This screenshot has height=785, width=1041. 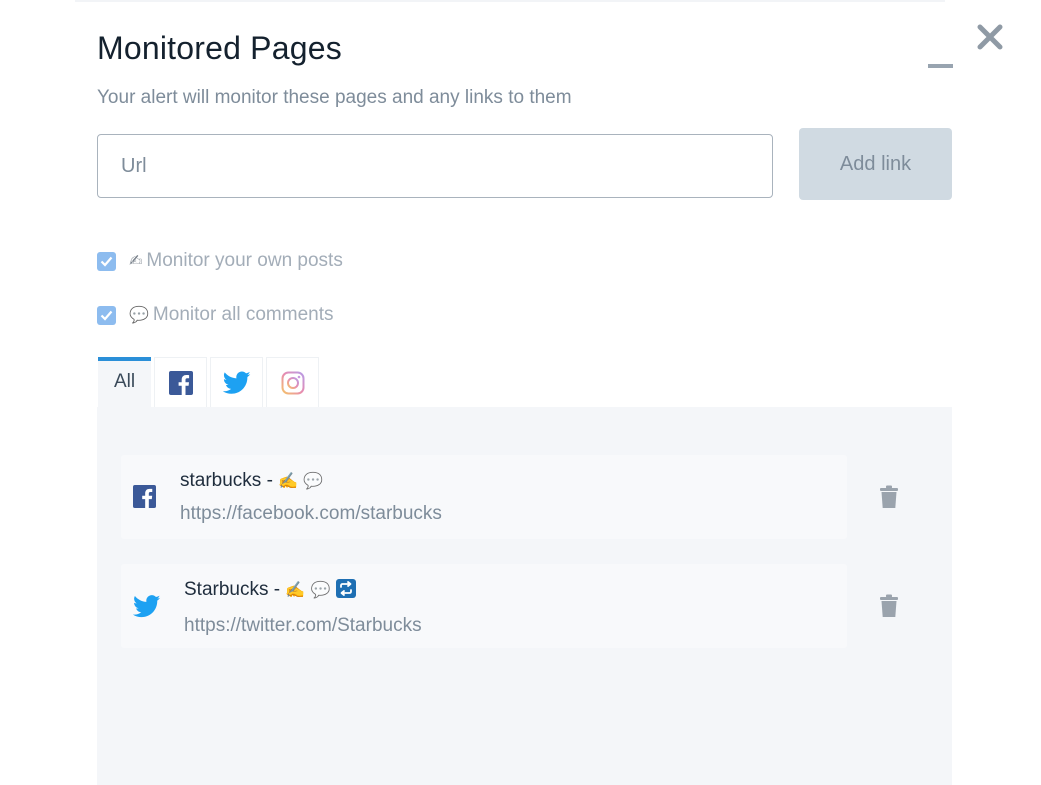 I want to click on tab-all: All, so click(x=124, y=382).